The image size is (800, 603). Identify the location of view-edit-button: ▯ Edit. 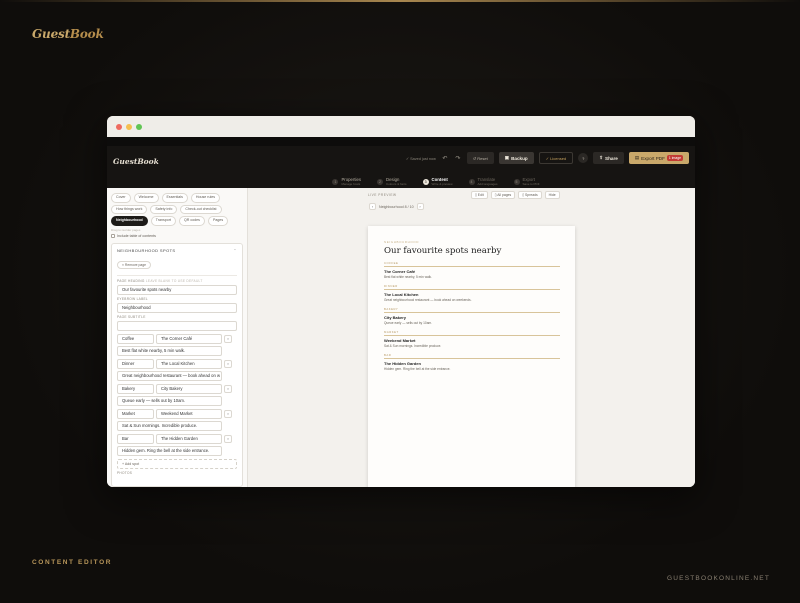
(479, 195).